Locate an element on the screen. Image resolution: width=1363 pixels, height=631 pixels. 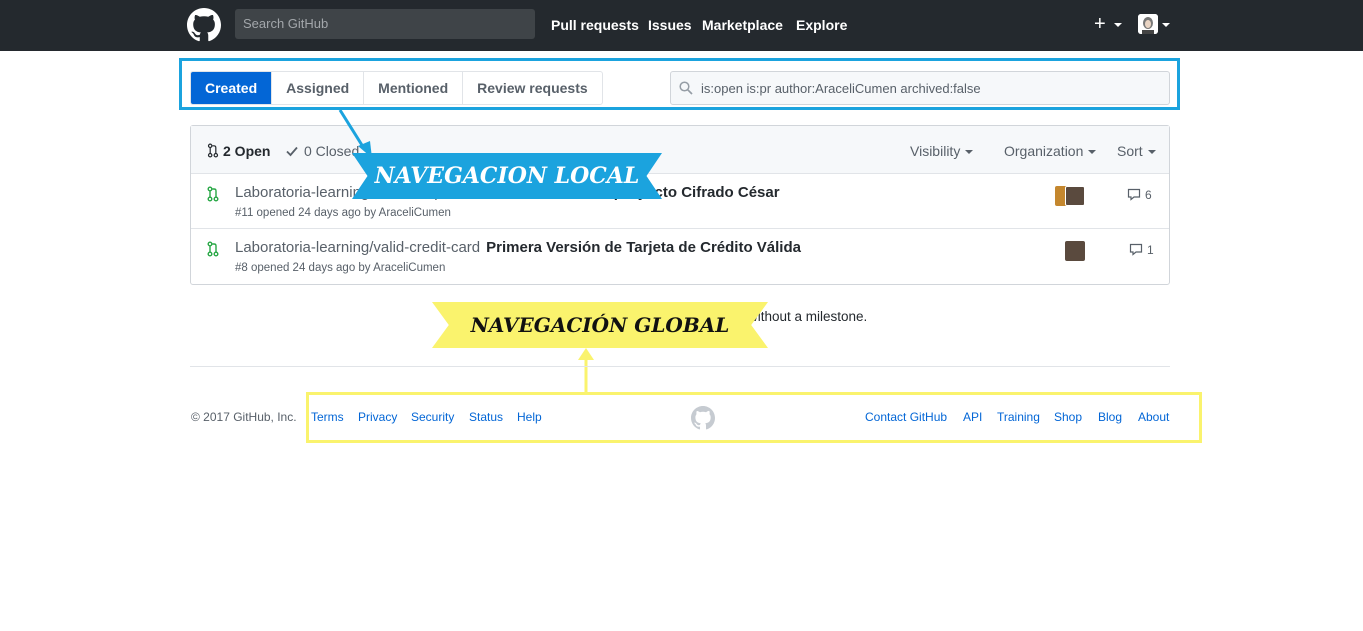
global-nav-highlight is located at coordinates (754, 417).